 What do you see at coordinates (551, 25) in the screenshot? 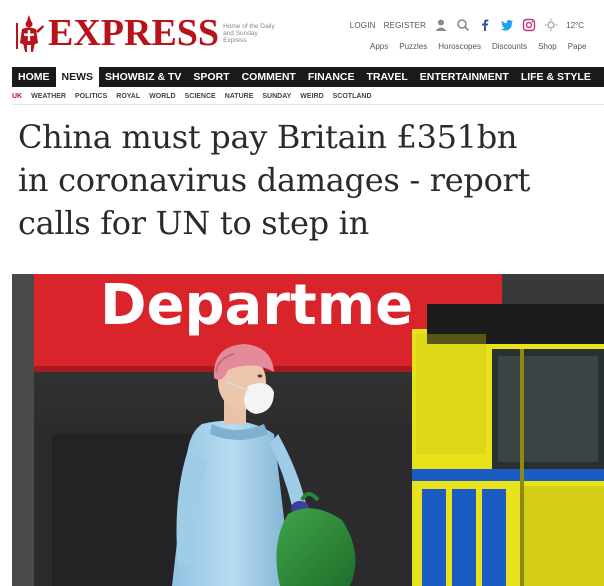
I see `weather-icon` at bounding box center [551, 25].